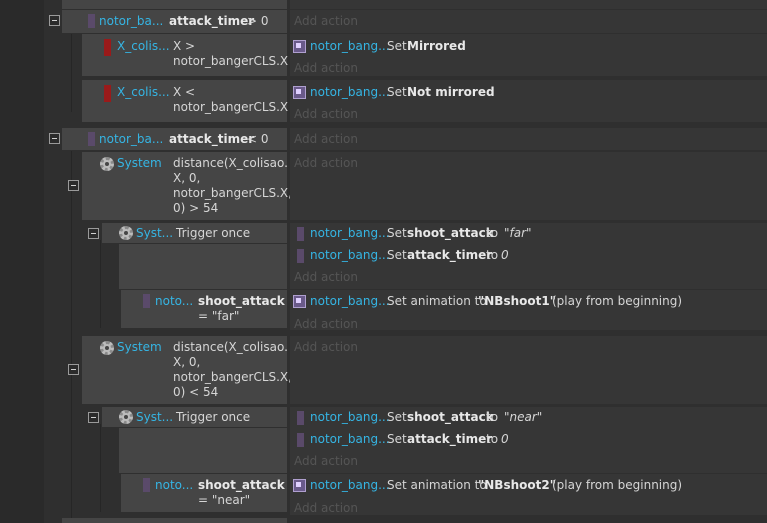 The width and height of the screenshot is (767, 523). What do you see at coordinates (174, 520) in the screenshot?
I see `bottom-event-stub` at bounding box center [174, 520].